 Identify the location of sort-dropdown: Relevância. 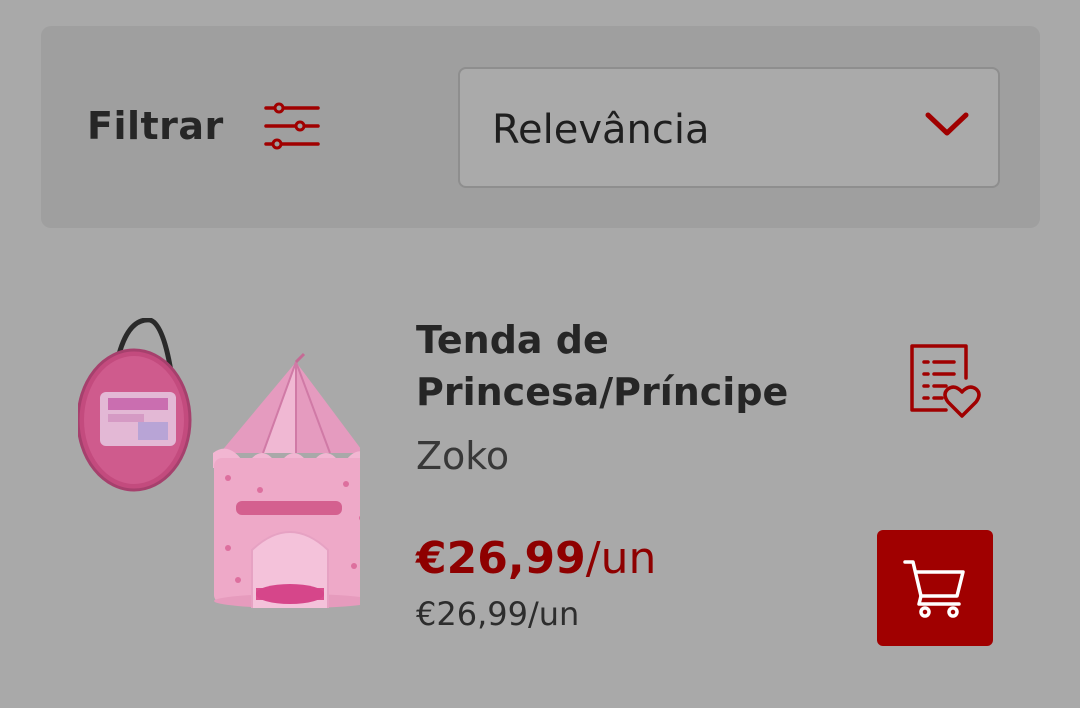
(729, 127).